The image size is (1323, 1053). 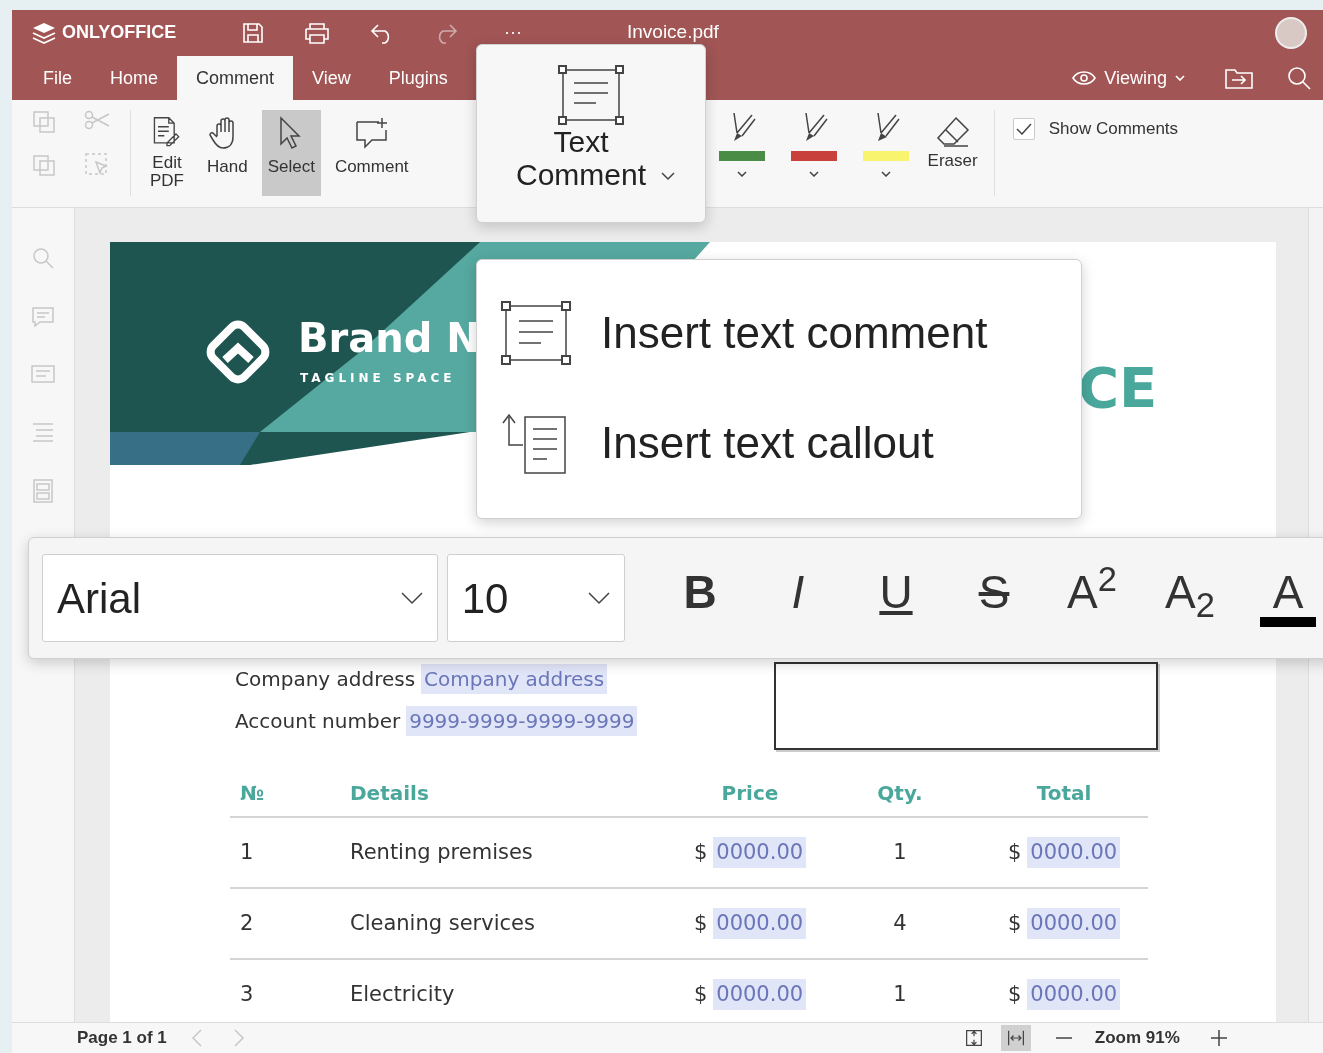 What do you see at coordinates (513, 32) in the screenshot?
I see `more-button: ···` at bounding box center [513, 32].